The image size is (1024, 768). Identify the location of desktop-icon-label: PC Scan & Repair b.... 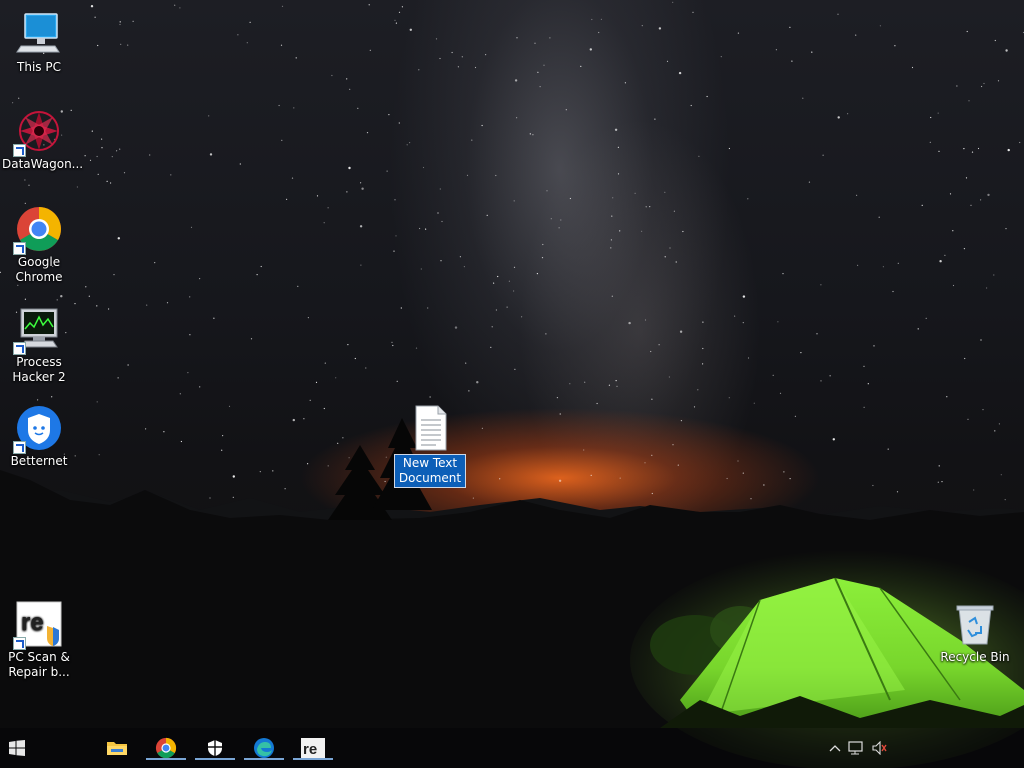
(39, 664).